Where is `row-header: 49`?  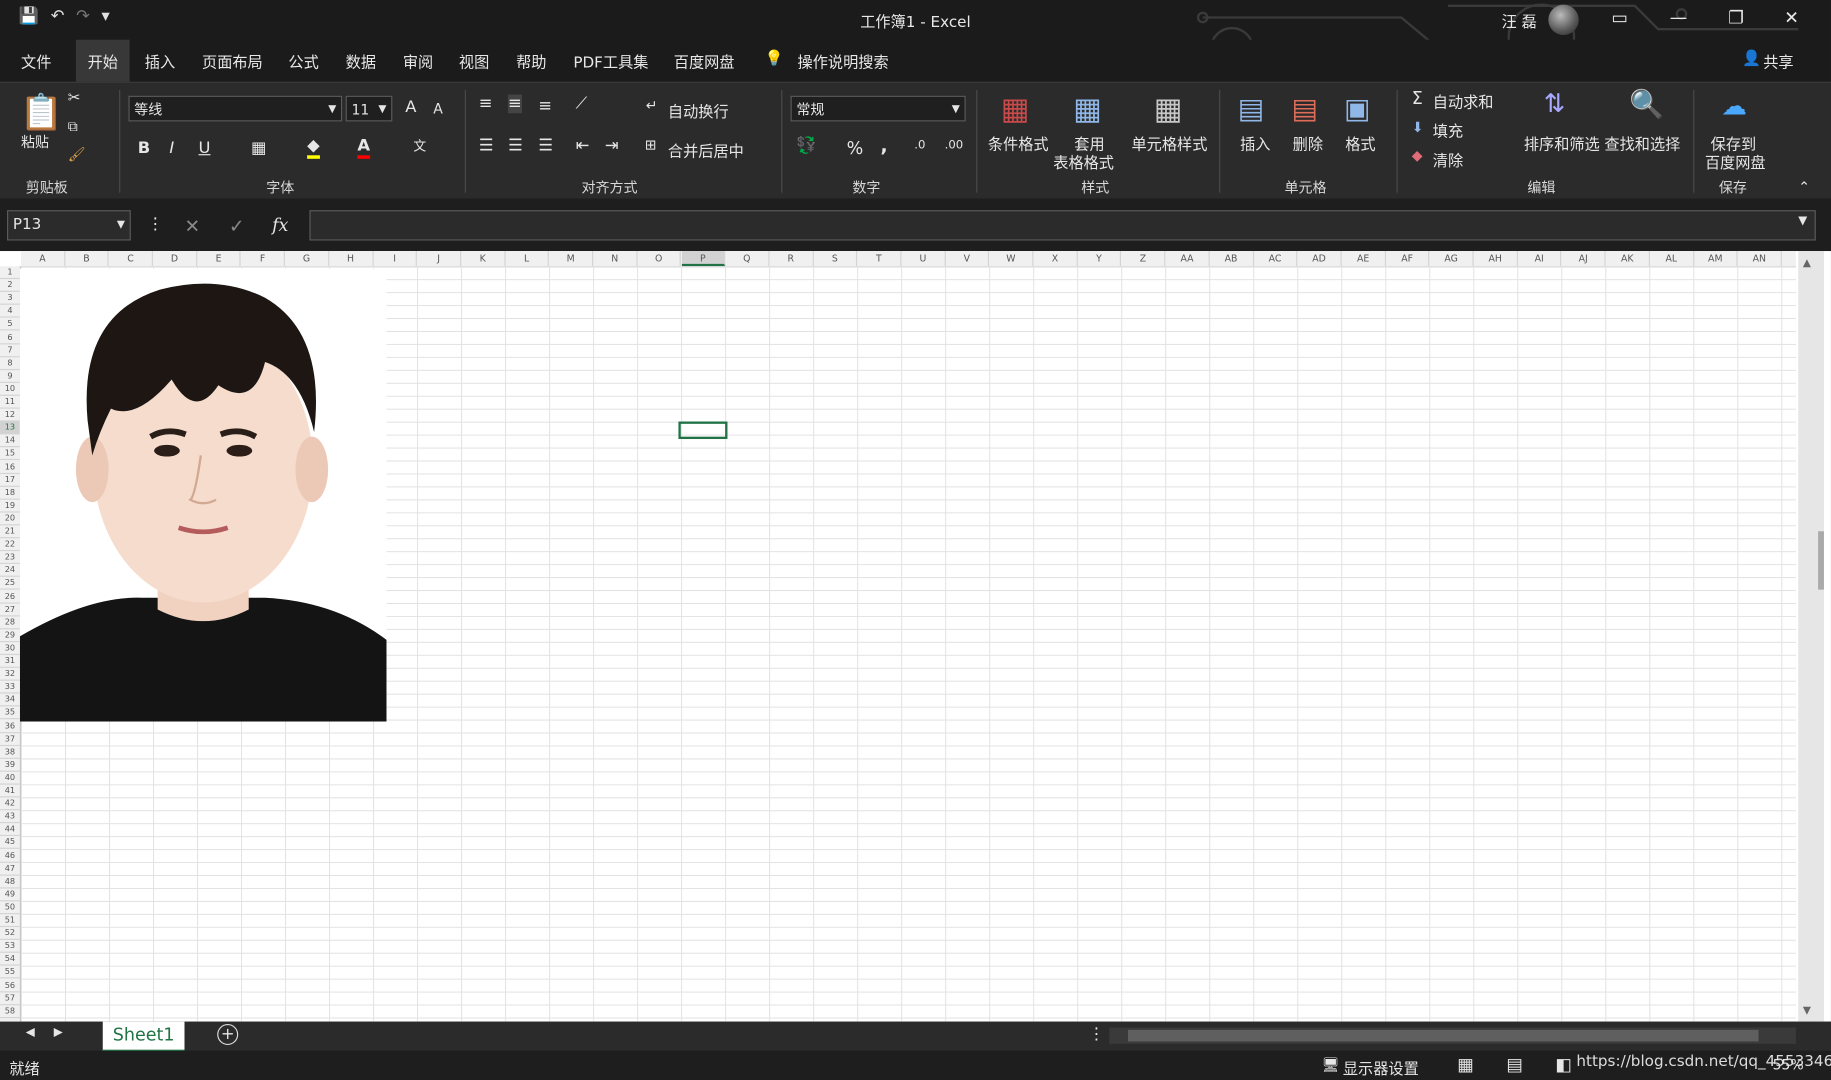
row-header: 49 is located at coordinates (10, 895).